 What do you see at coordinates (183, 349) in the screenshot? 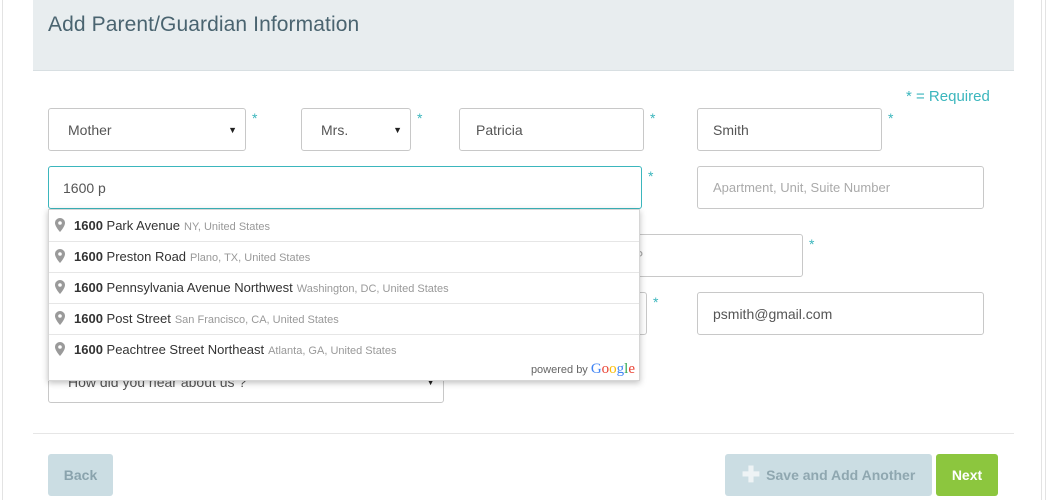
I see `autocomplete-rest: Peachtree Street Northeast` at bounding box center [183, 349].